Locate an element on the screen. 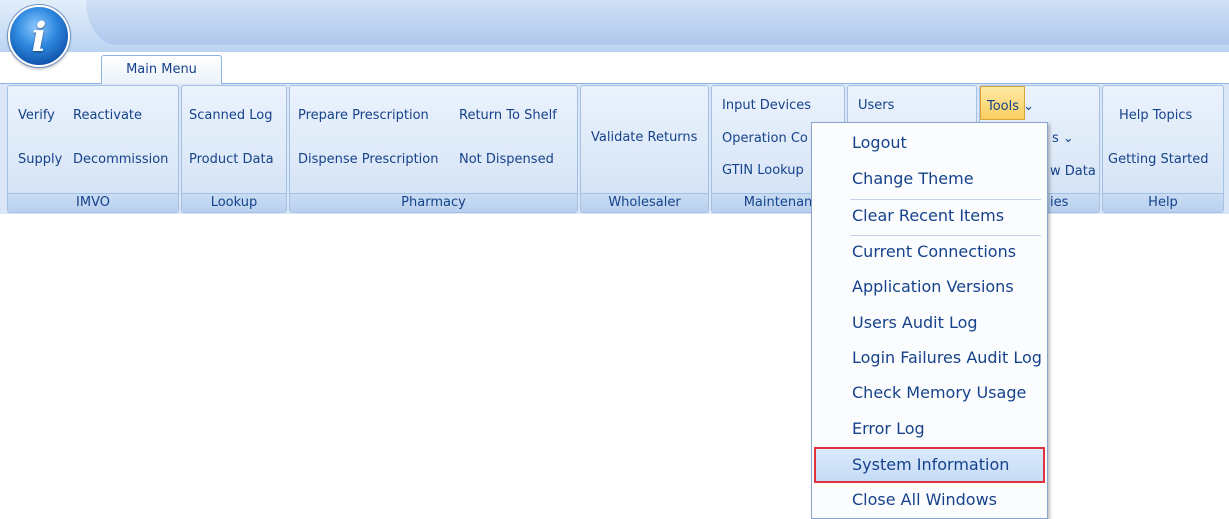 The height and width of the screenshot is (519, 1229). menu-item-logout: Logout is located at coordinates (879, 142).